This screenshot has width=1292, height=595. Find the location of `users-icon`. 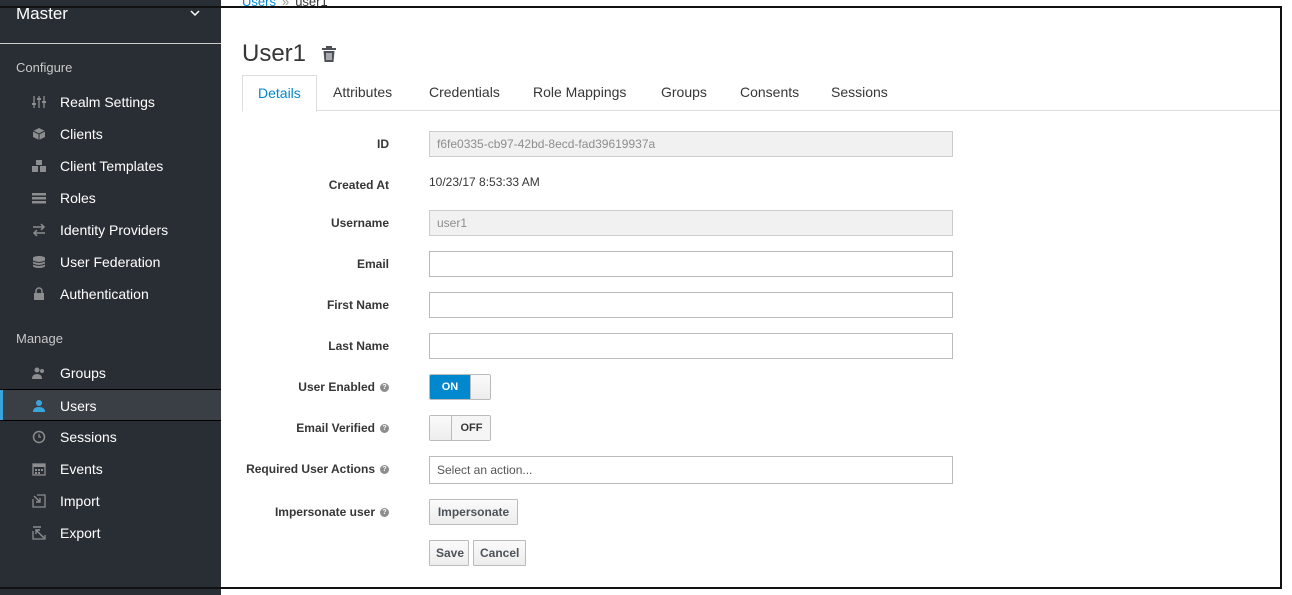

users-icon is located at coordinates (38, 373).